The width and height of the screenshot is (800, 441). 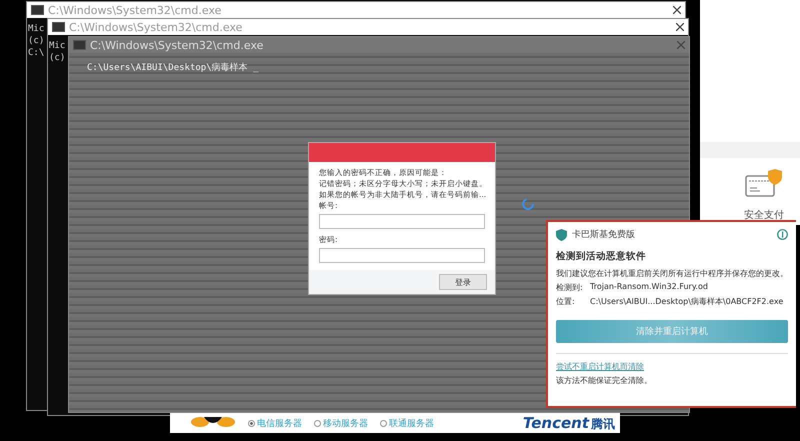 What do you see at coordinates (782, 234) in the screenshot?
I see `info-icon` at bounding box center [782, 234].